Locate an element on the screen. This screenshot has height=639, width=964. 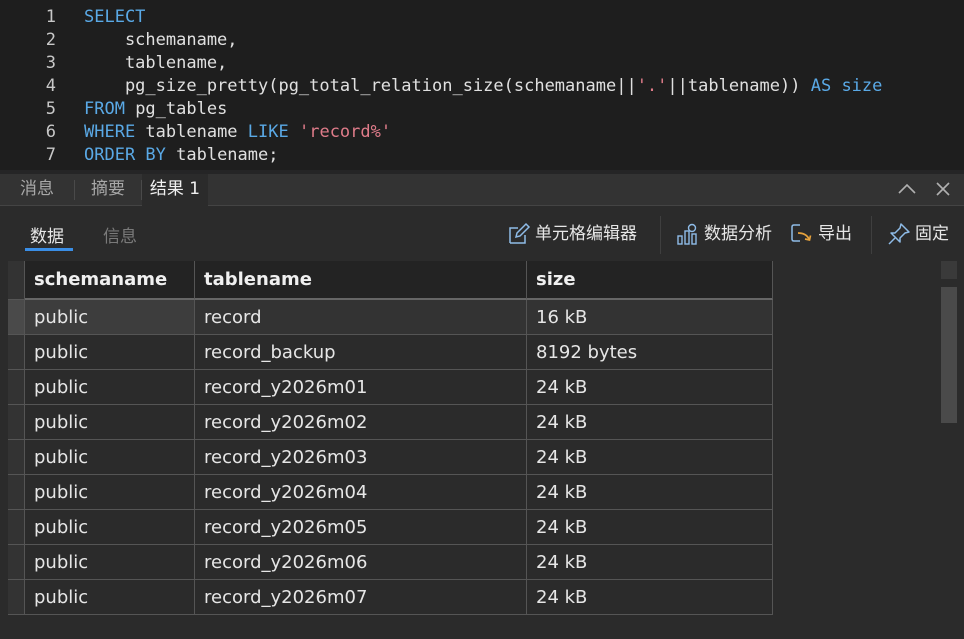
table-row: public record_y2026m04 24 kB is located at coordinates (390, 492).